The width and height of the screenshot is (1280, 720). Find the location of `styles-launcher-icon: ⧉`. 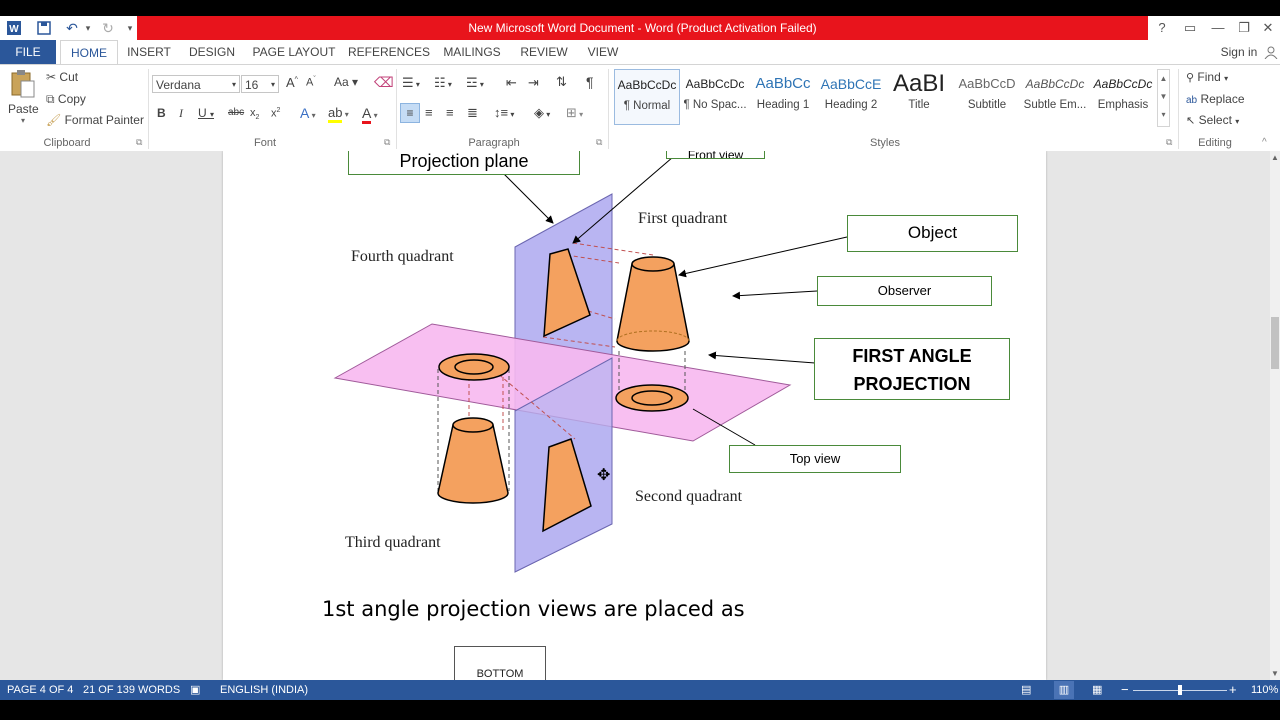

styles-launcher-icon: ⧉ is located at coordinates (1169, 142).